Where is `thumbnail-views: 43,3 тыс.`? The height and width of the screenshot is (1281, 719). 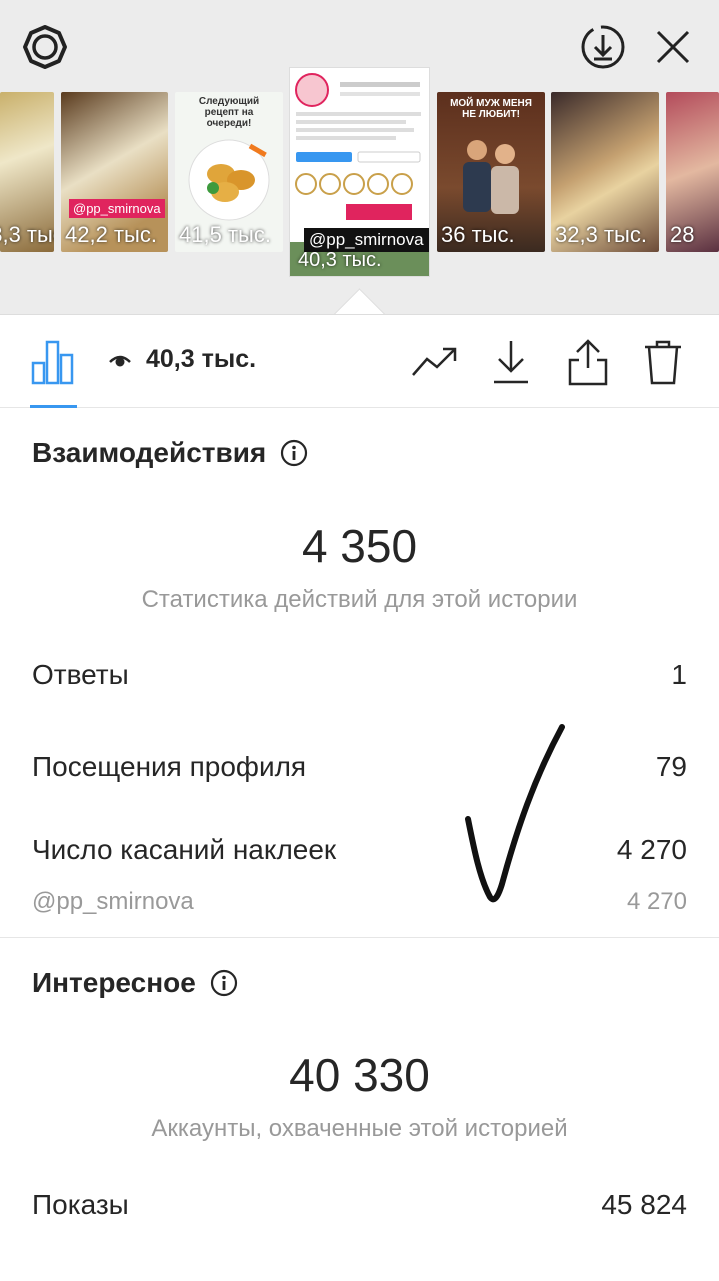
thumbnail-views: 43,3 тыс. is located at coordinates (27, 234).